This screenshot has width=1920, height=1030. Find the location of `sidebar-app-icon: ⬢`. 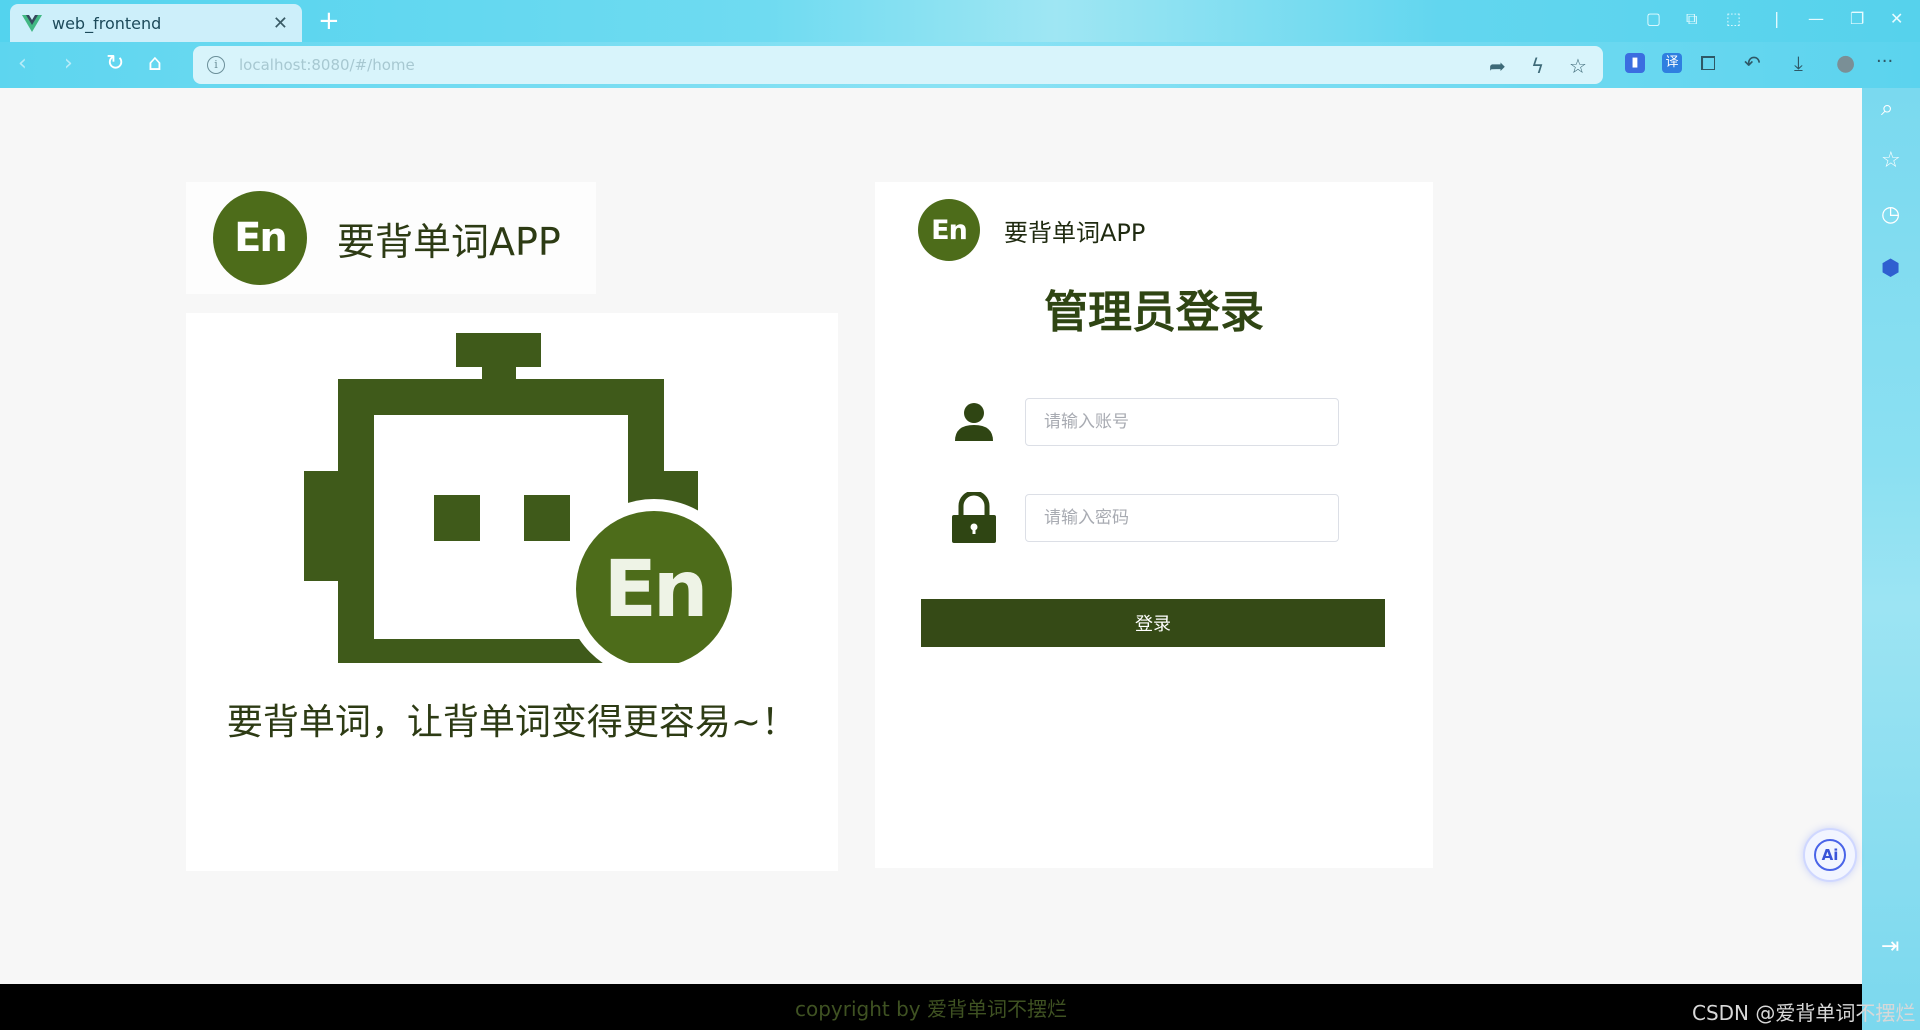

sidebar-app-icon: ⬢ is located at coordinates (1890, 268).